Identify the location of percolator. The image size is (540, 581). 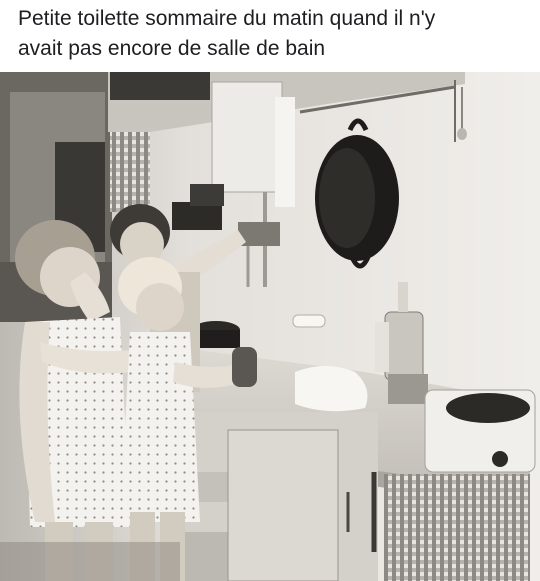
(404, 346).